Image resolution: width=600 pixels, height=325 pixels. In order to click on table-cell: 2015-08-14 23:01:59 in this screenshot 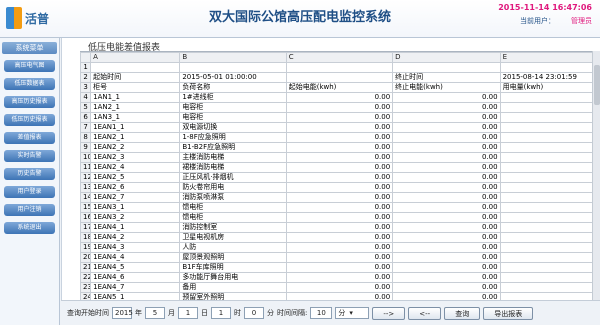, I will do `click(549, 77)`.